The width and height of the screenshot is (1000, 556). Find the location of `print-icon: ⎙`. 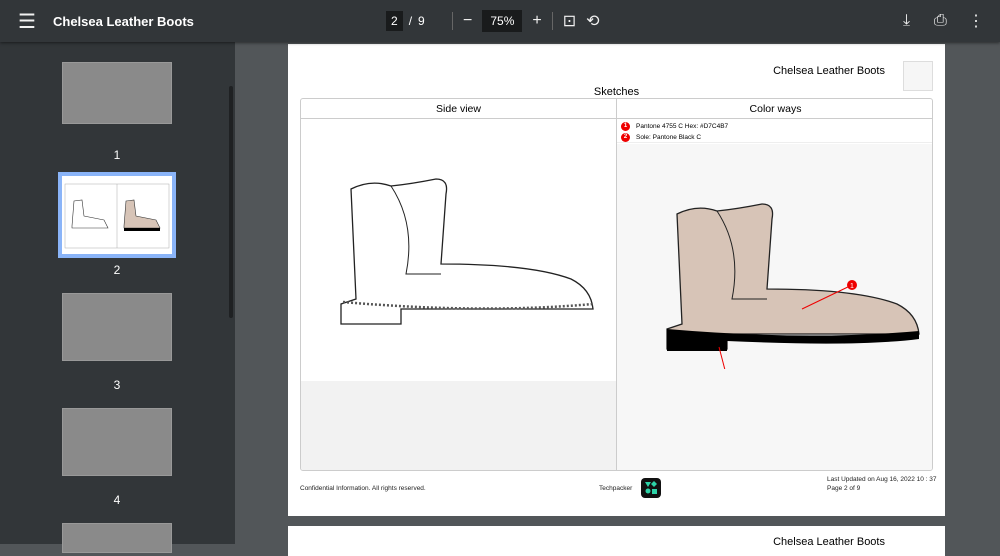

print-icon: ⎙ is located at coordinates (940, 21).